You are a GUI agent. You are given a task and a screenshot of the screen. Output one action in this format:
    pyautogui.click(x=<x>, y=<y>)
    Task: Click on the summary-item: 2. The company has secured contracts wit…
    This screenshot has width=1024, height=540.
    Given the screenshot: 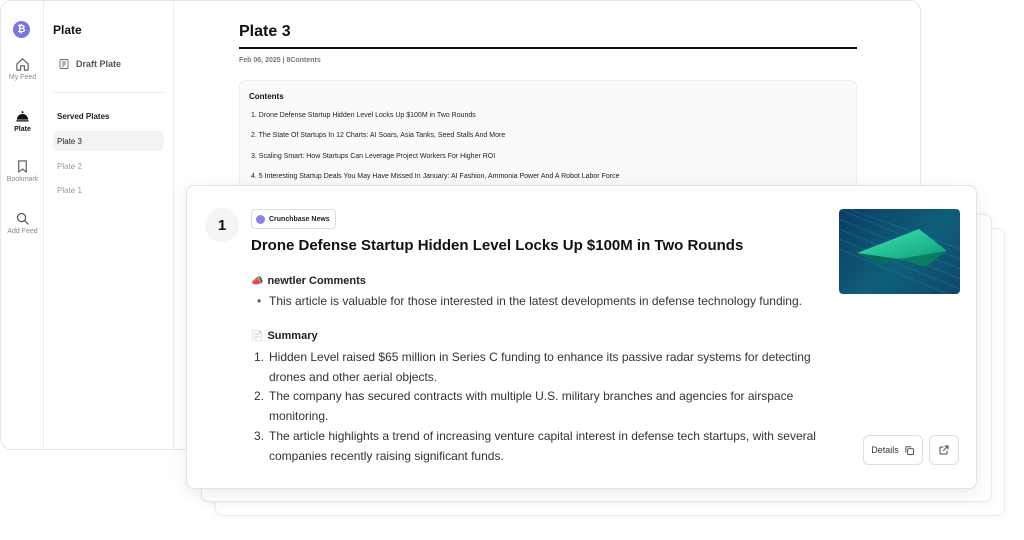 What is the action you would take?
    pyautogui.click(x=546, y=406)
    